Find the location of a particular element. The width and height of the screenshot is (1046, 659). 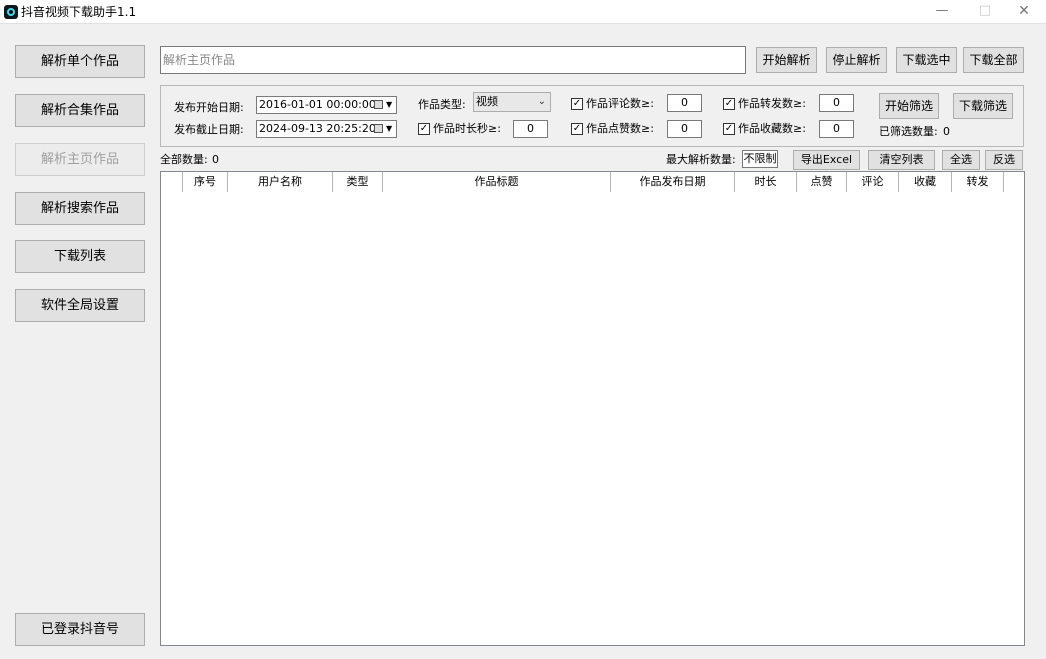

end-date-value: 2024-09-13 20:25:20 is located at coordinates (317, 128).